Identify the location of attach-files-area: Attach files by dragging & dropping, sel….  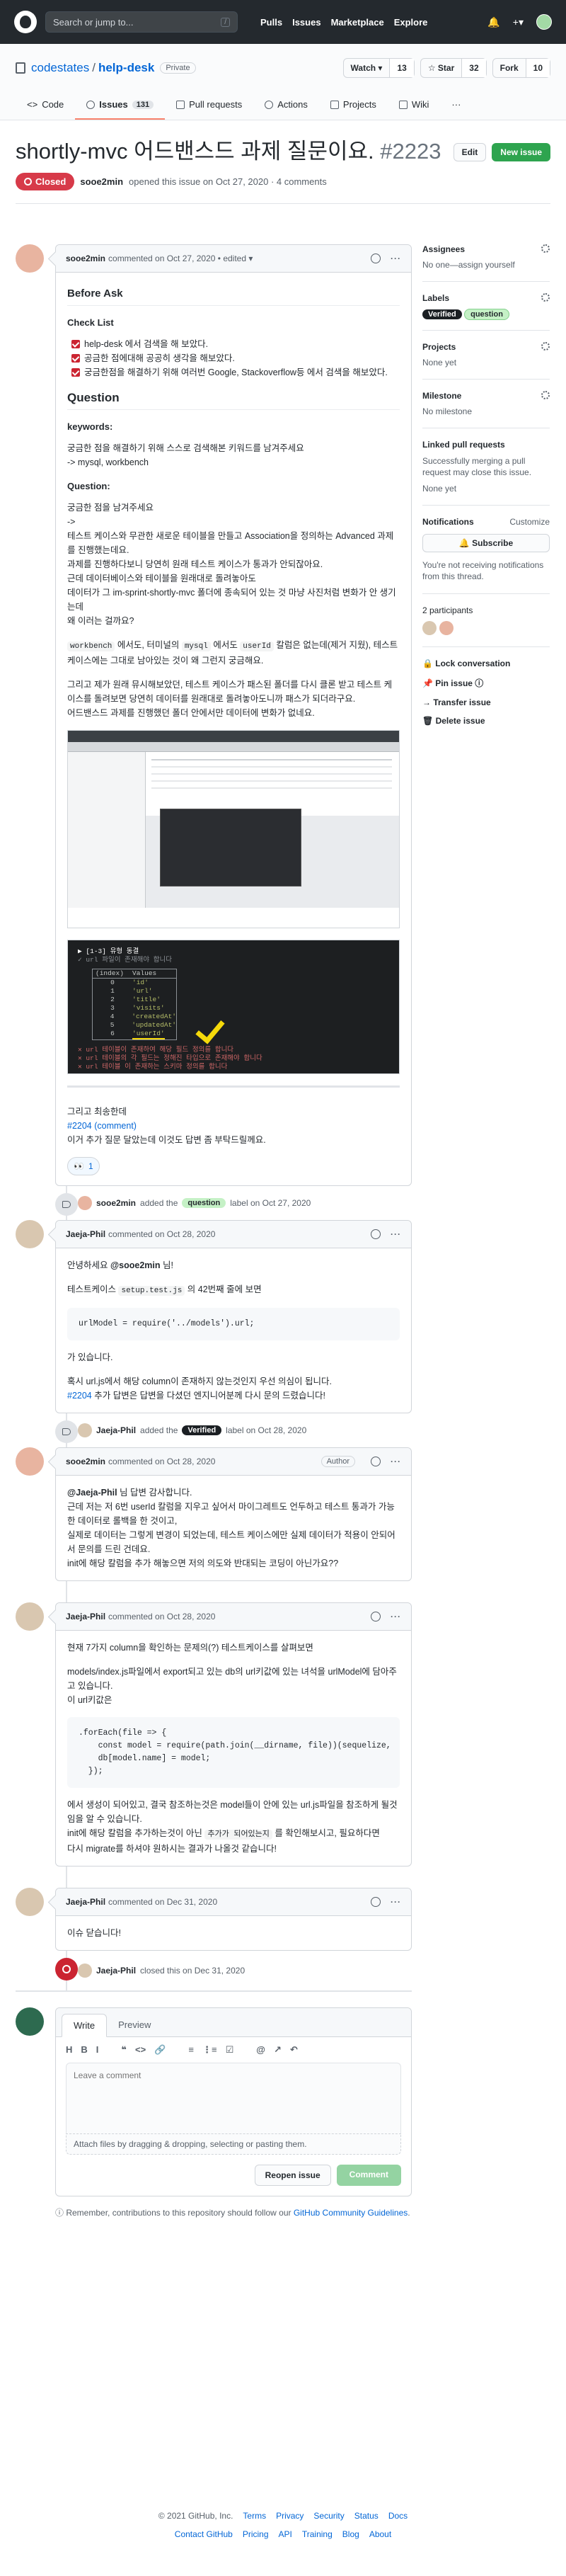
(234, 2144).